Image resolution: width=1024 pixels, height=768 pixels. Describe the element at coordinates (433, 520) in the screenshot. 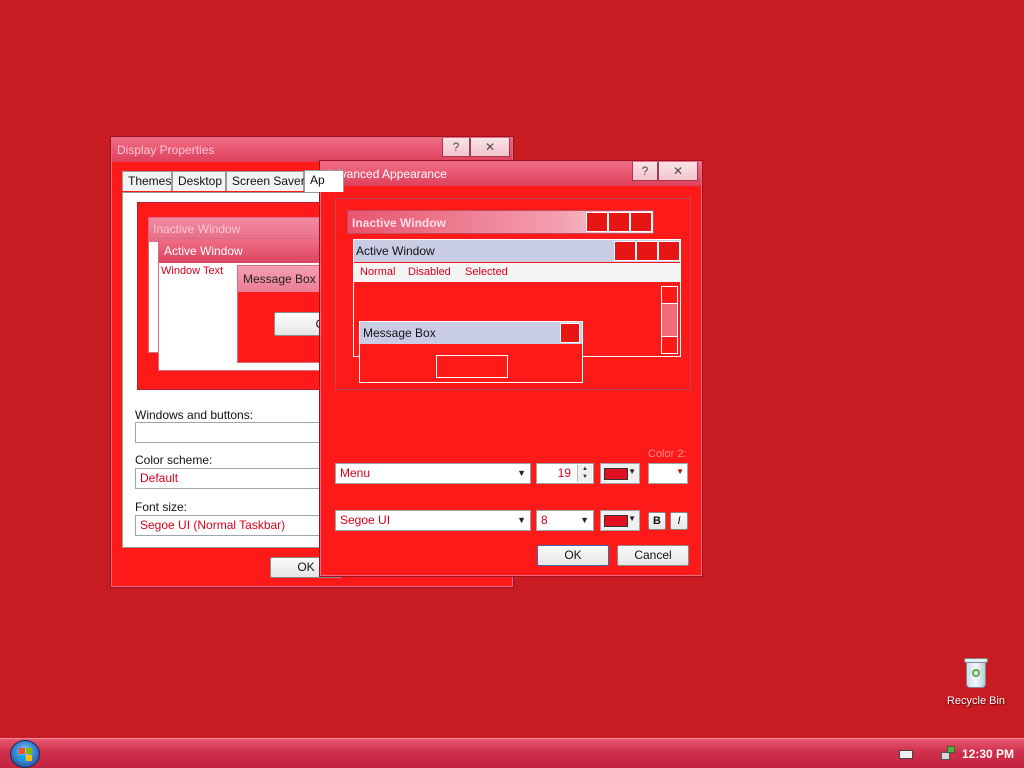

I see `font-select: Segoe UI ▼` at that location.